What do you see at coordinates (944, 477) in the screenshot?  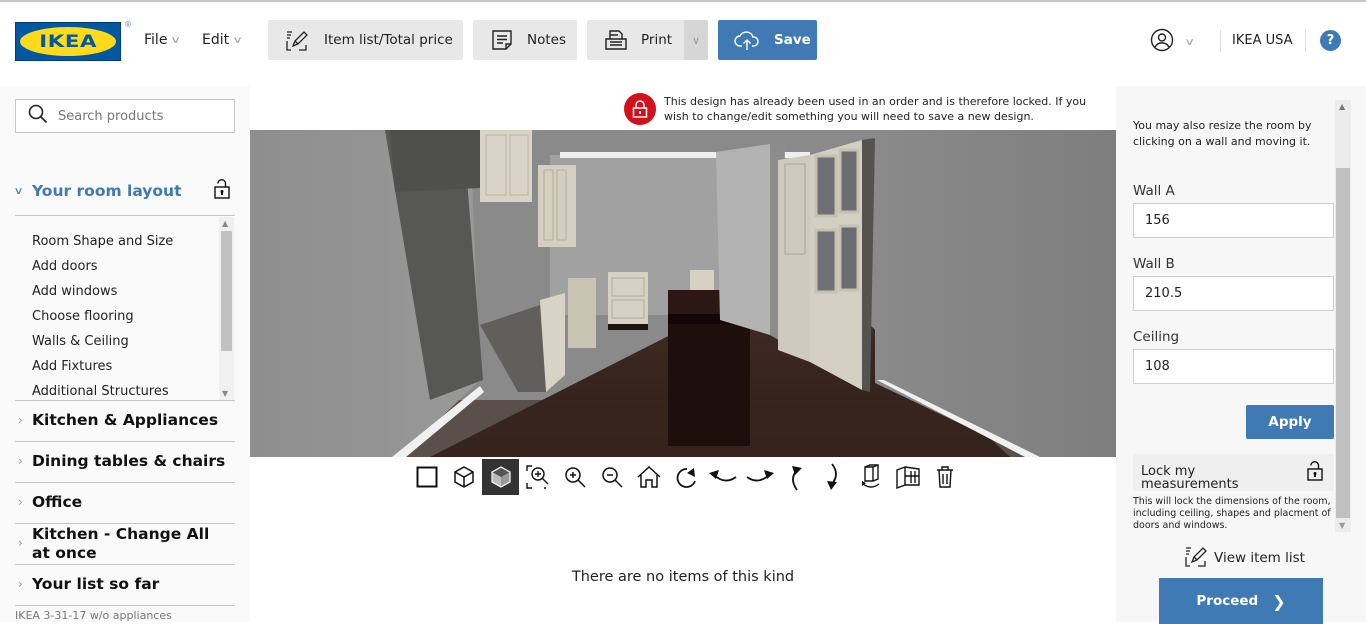 I see `trash-icon` at bounding box center [944, 477].